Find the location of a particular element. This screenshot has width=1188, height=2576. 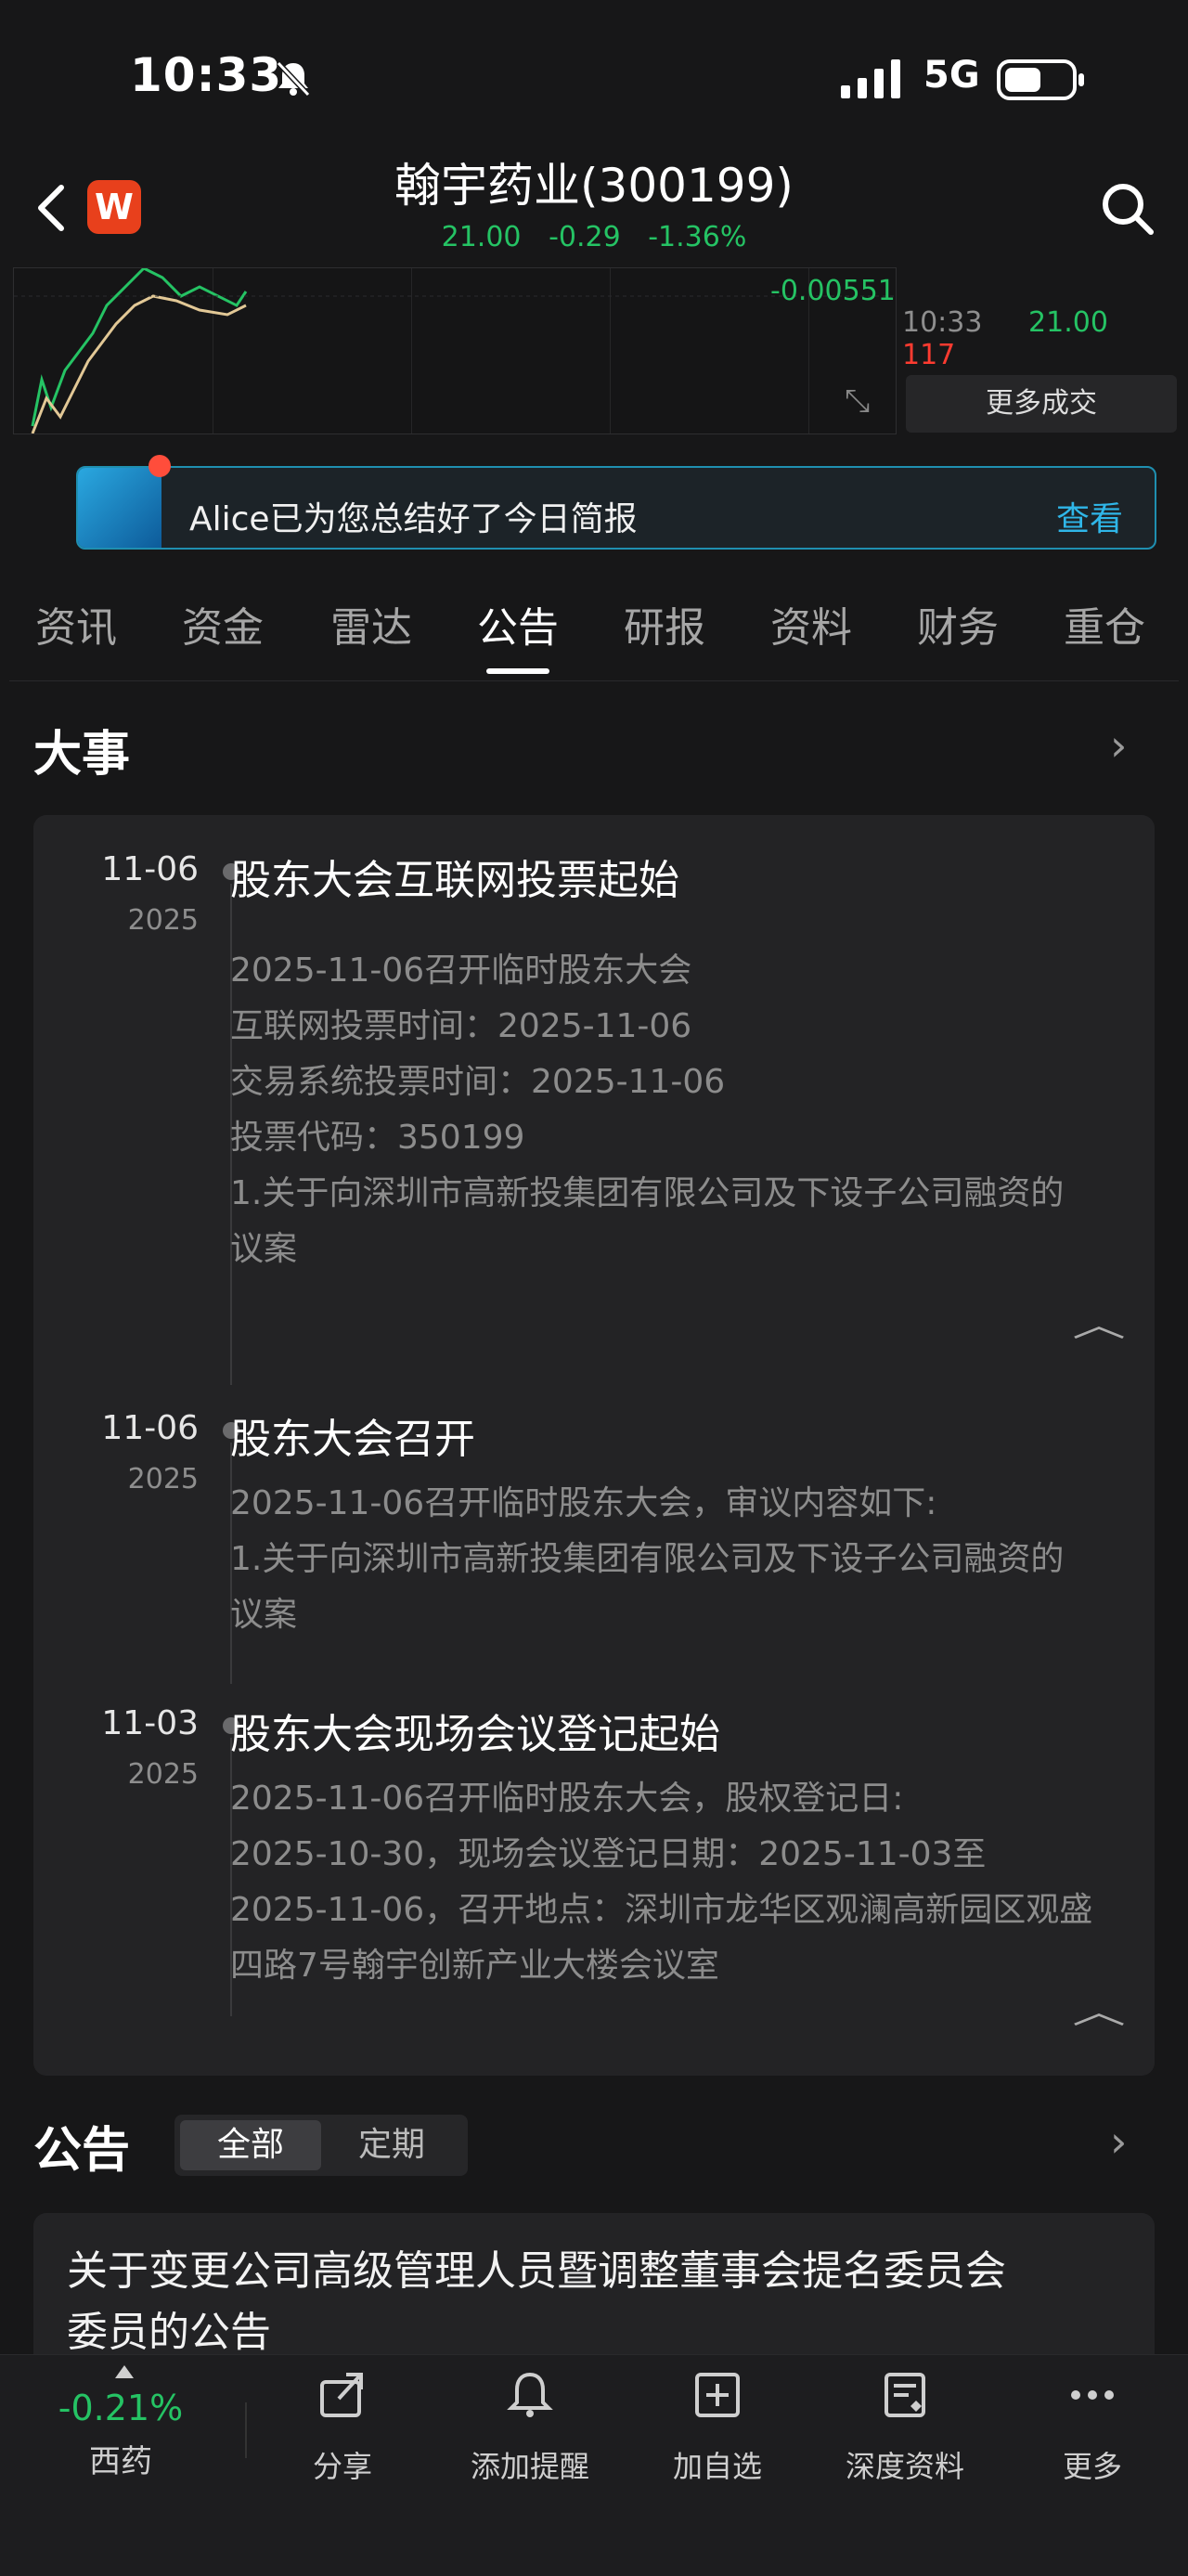

add-alert-button: 添加提醒 is located at coordinates (530, 2427).